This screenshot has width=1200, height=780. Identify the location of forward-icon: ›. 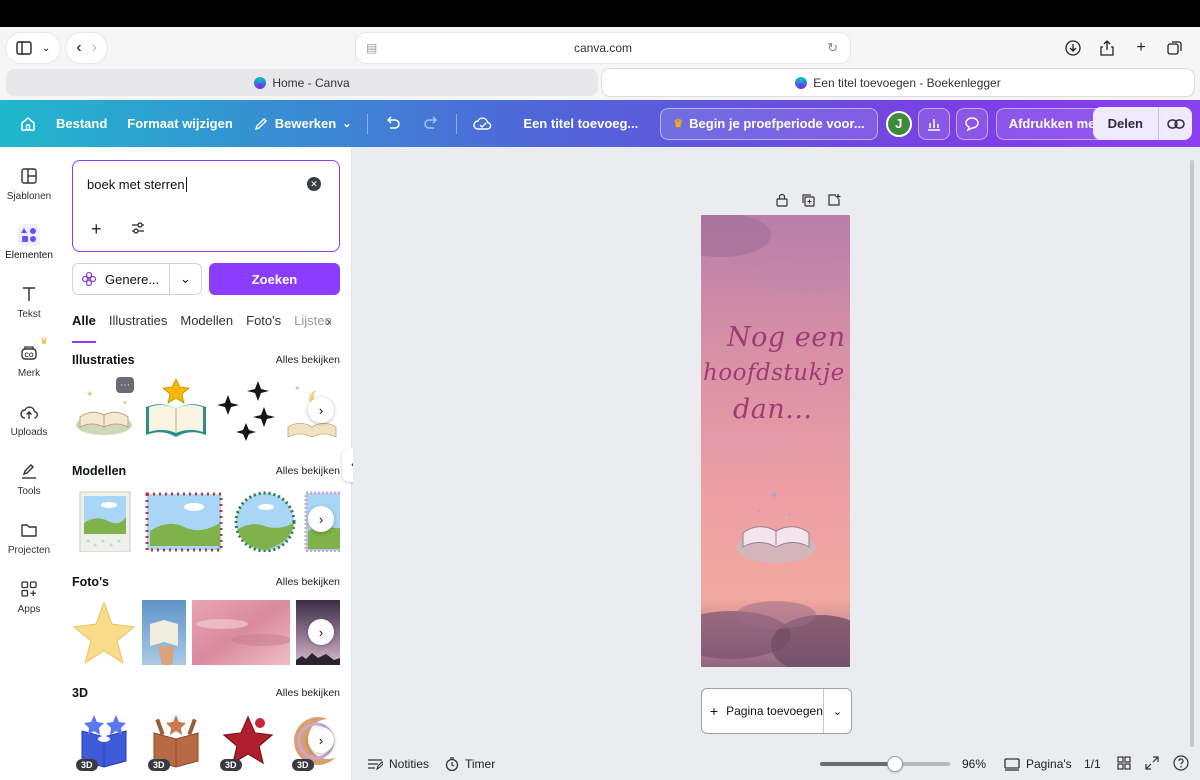
(94, 48).